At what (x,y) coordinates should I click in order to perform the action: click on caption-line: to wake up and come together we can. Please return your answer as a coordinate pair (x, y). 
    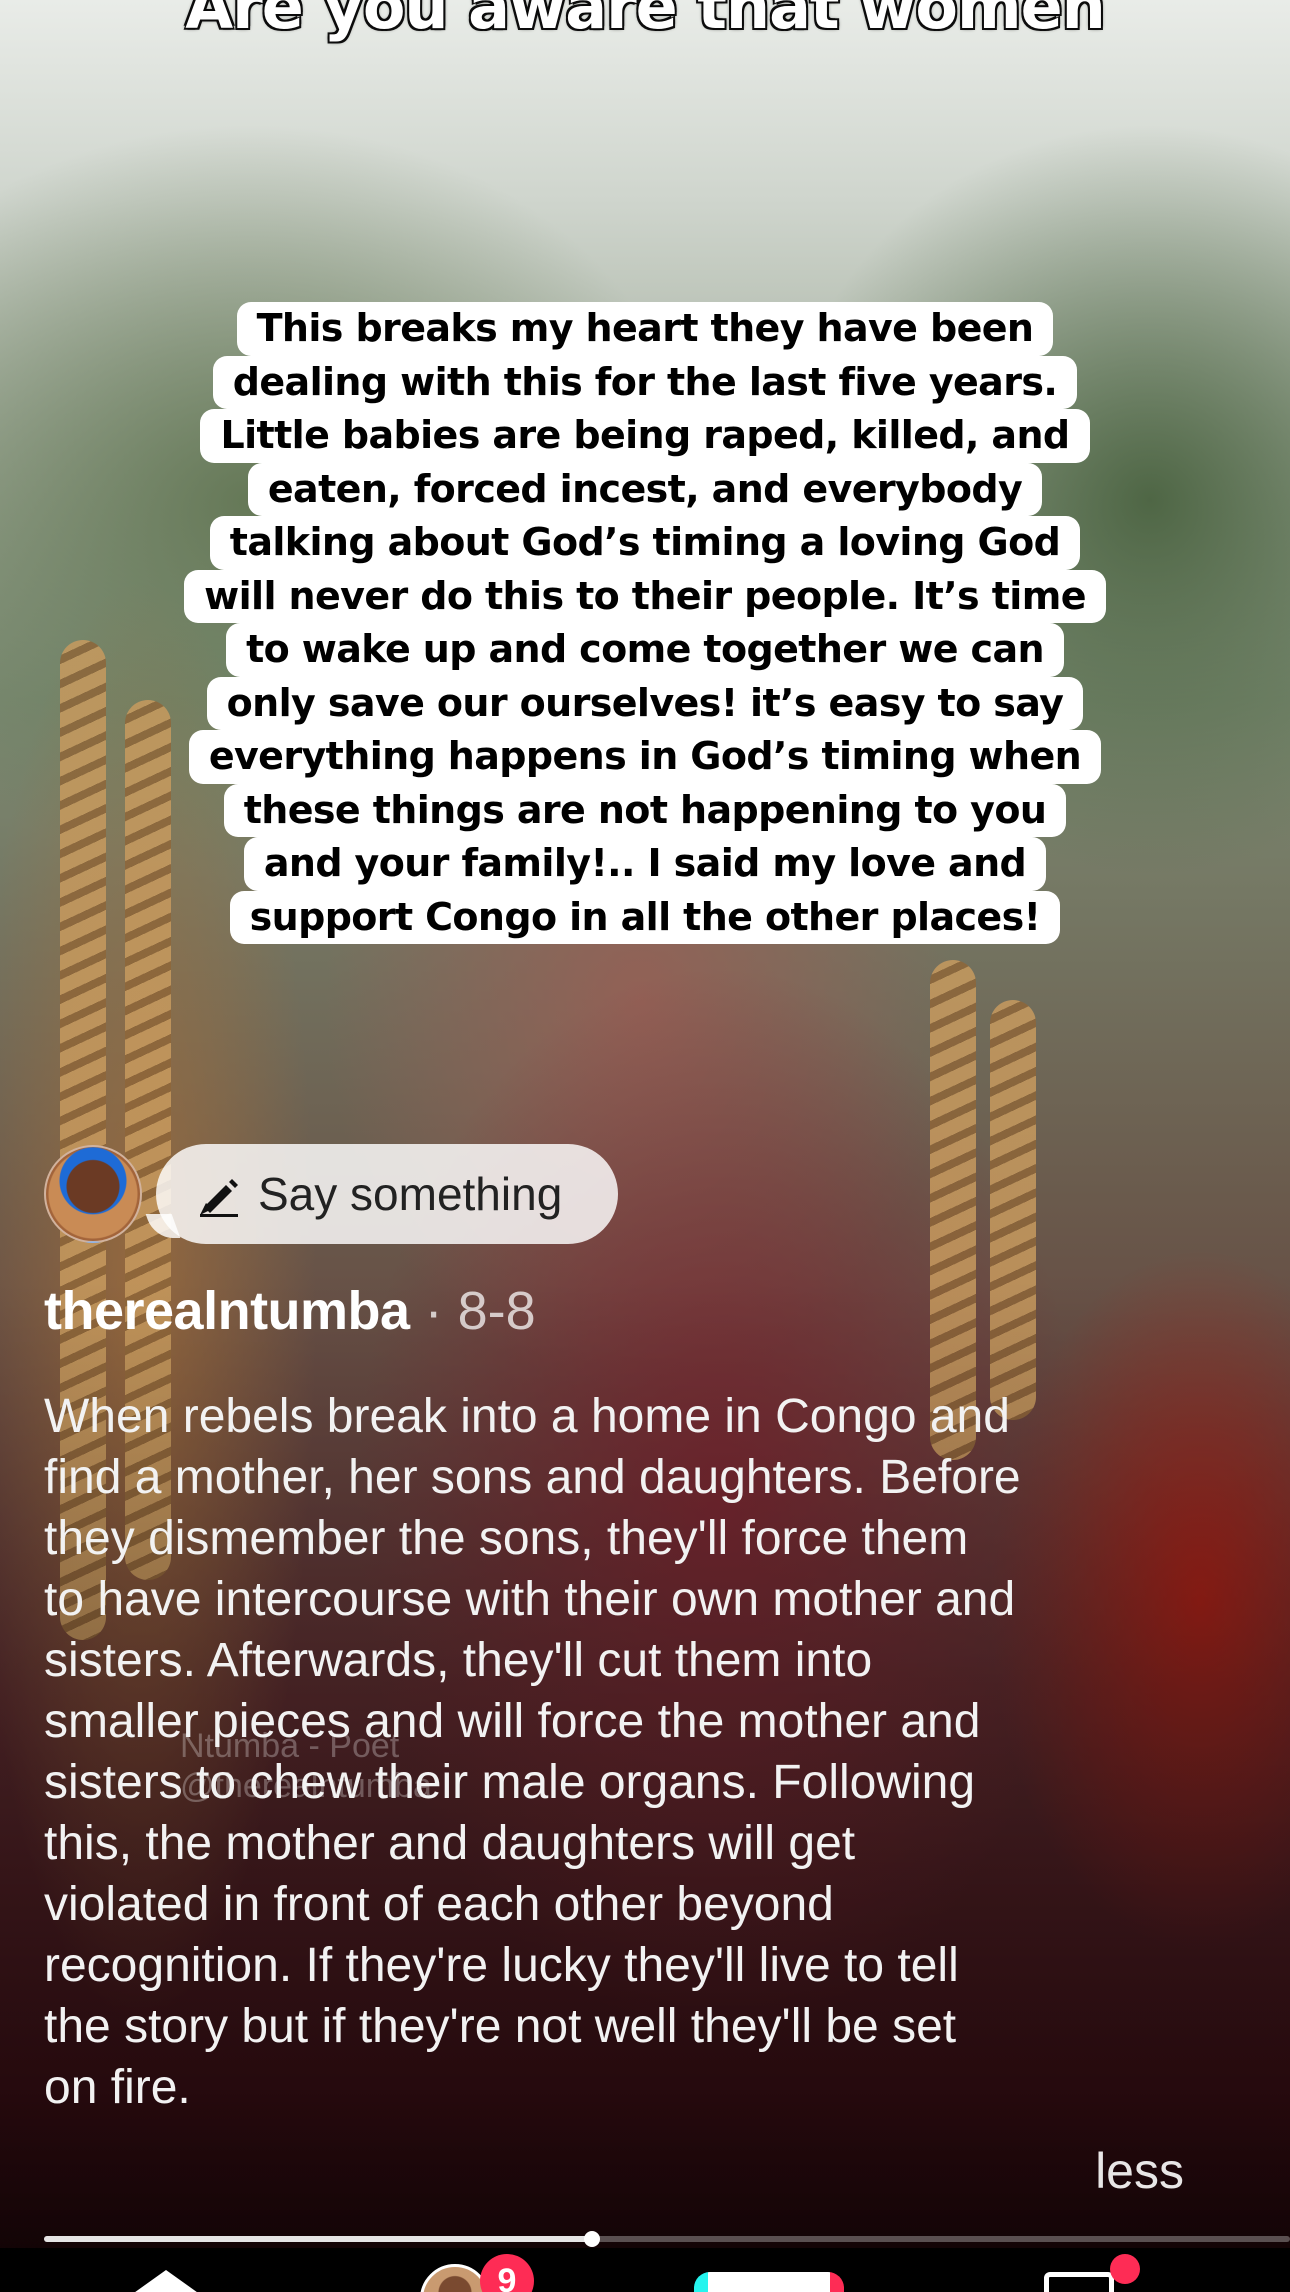
    Looking at the image, I should click on (645, 650).